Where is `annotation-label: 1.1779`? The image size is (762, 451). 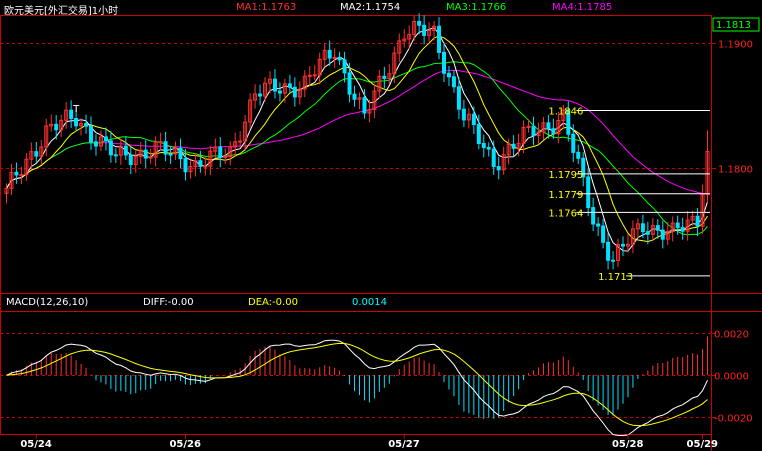 annotation-label: 1.1779 is located at coordinates (565, 195).